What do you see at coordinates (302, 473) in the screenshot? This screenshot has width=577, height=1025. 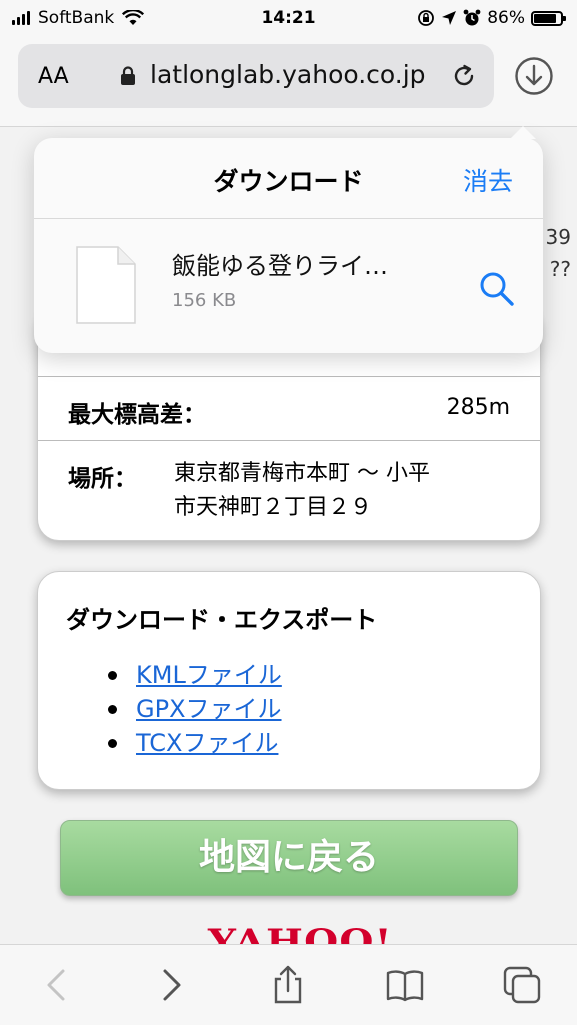 I see `location-line-1: 東京都青梅市本町 〜 小平` at bounding box center [302, 473].